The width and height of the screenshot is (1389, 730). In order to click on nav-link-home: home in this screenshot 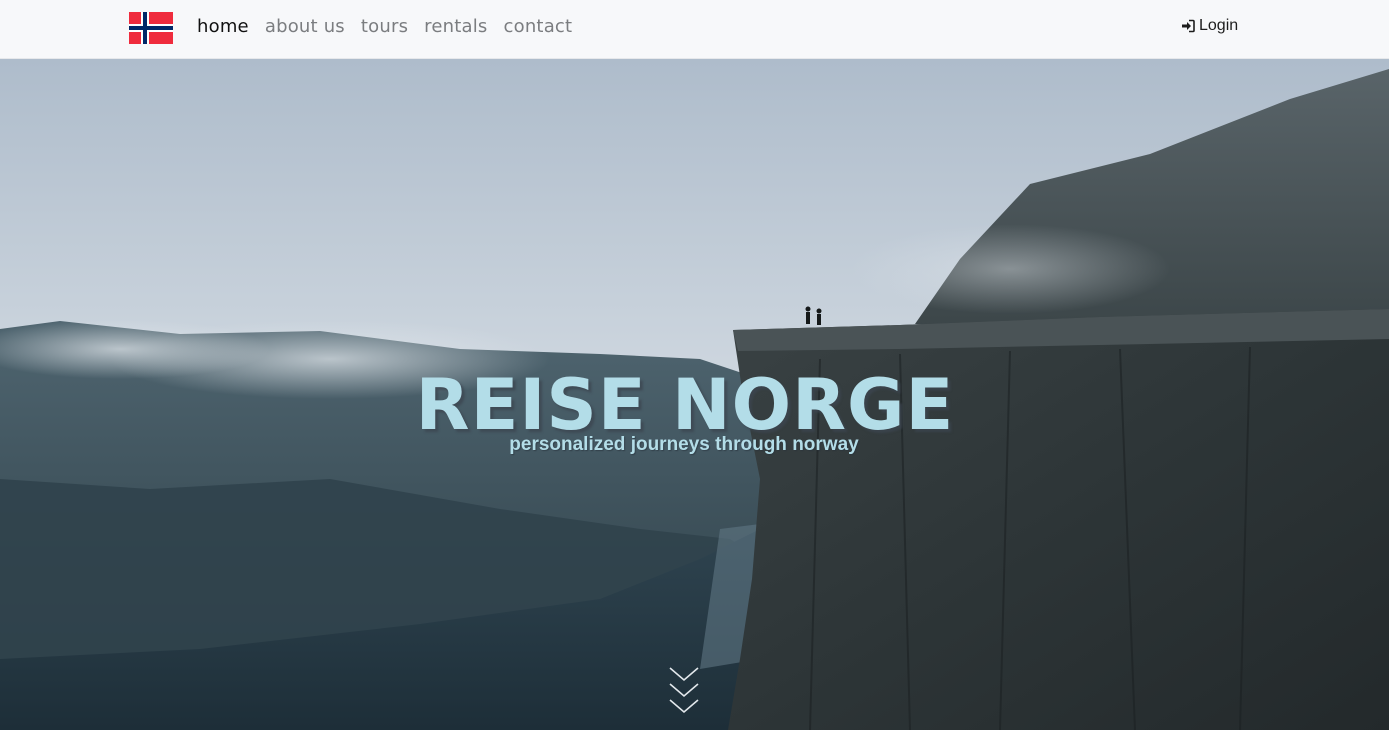, I will do `click(223, 27)`.